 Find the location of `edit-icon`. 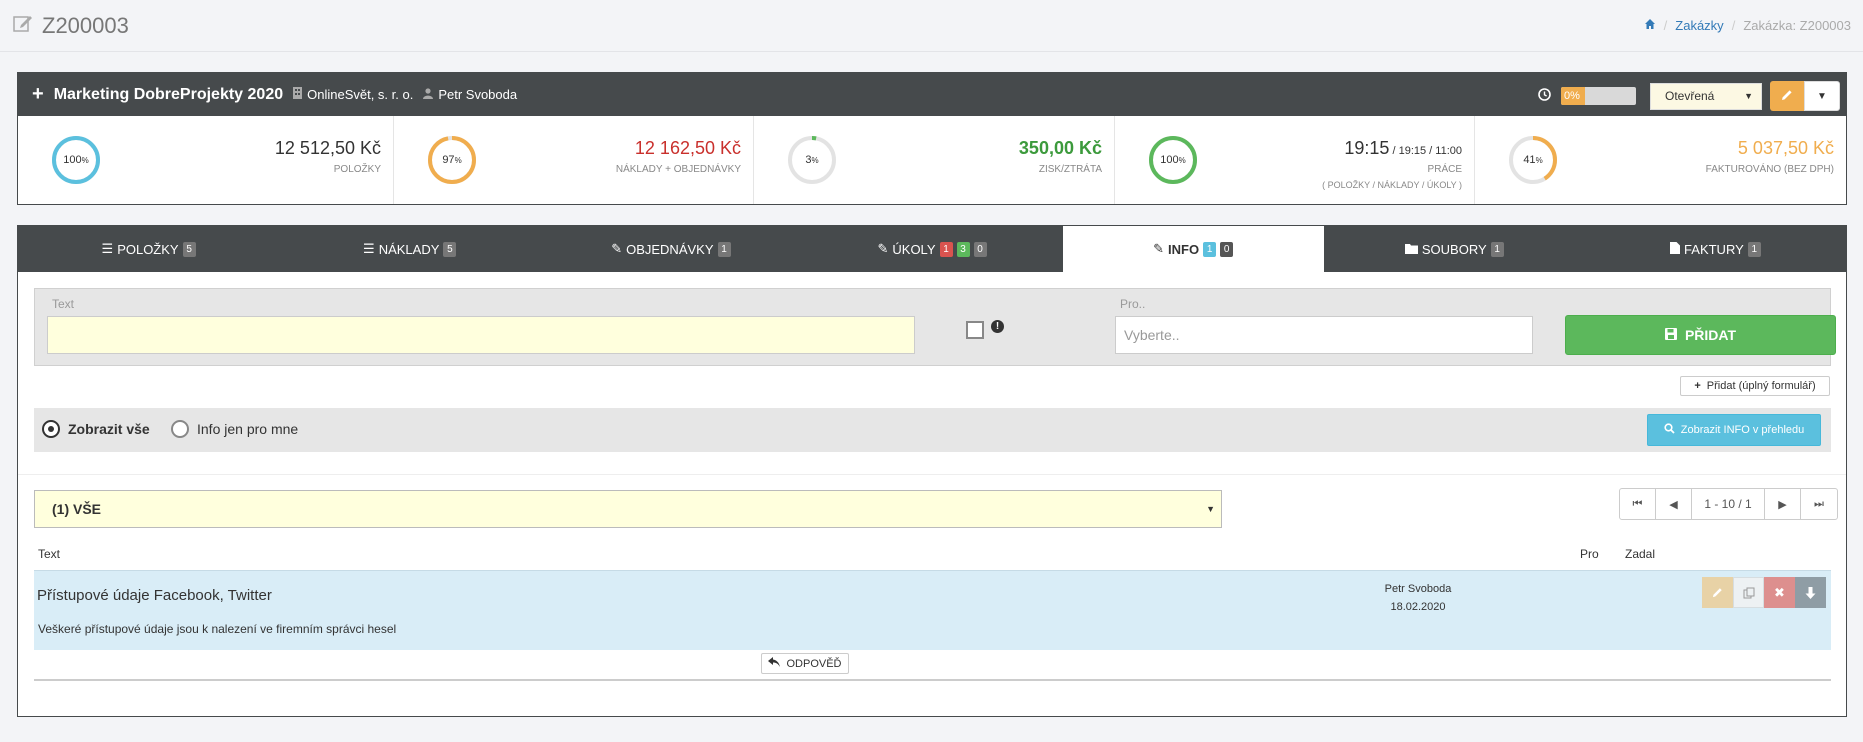

edit-icon is located at coordinates (23, 26).